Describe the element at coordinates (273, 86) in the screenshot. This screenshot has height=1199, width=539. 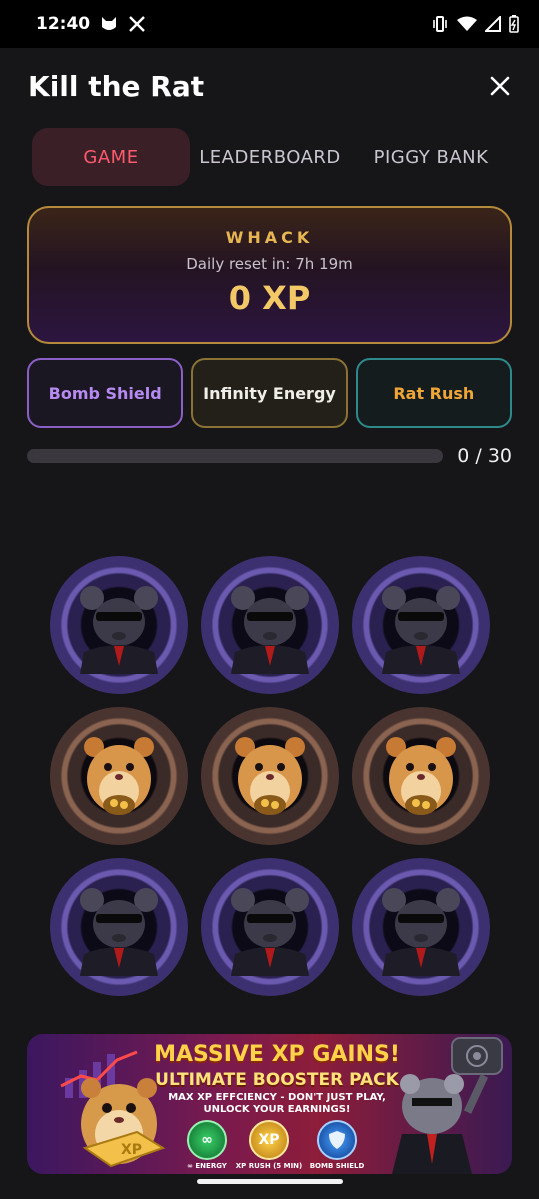
I see `header: Kill the Rat` at that location.